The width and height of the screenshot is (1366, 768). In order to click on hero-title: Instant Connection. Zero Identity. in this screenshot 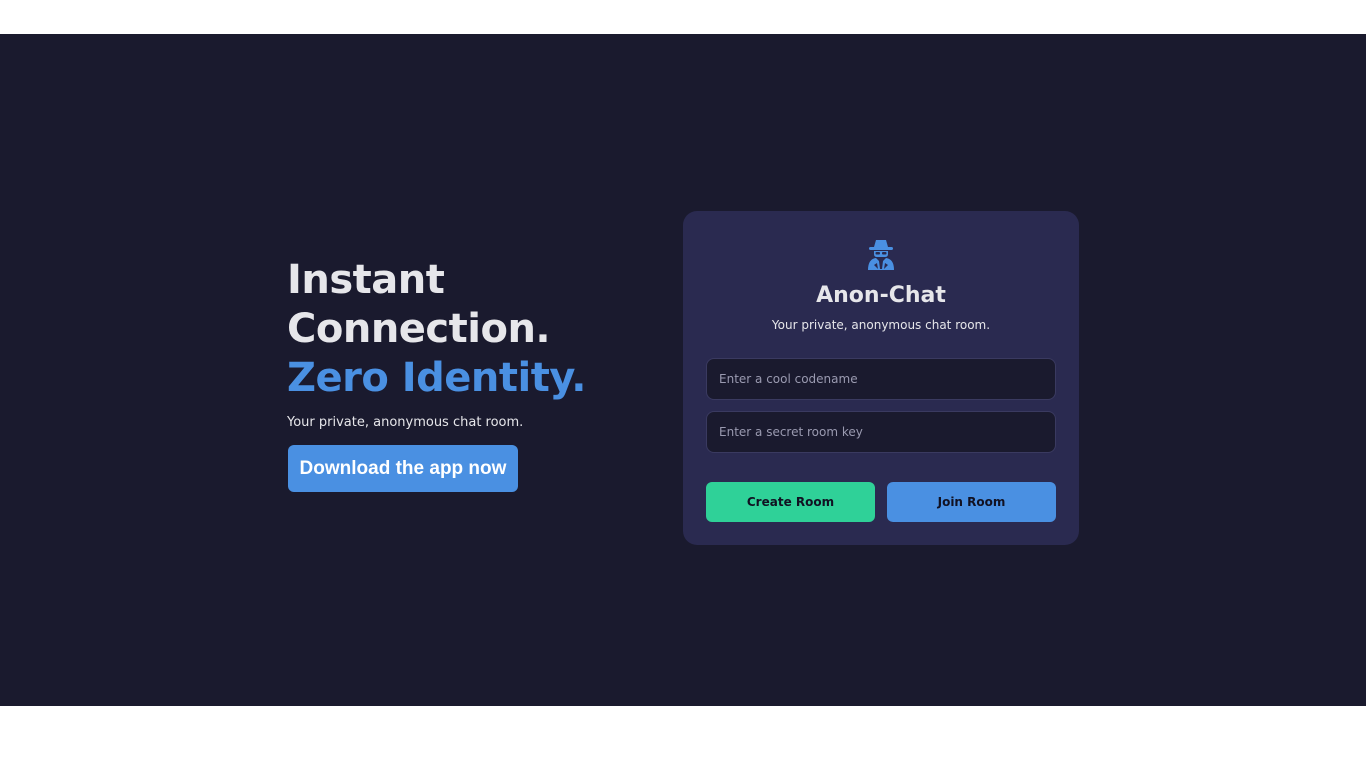, I will do `click(452, 329)`.